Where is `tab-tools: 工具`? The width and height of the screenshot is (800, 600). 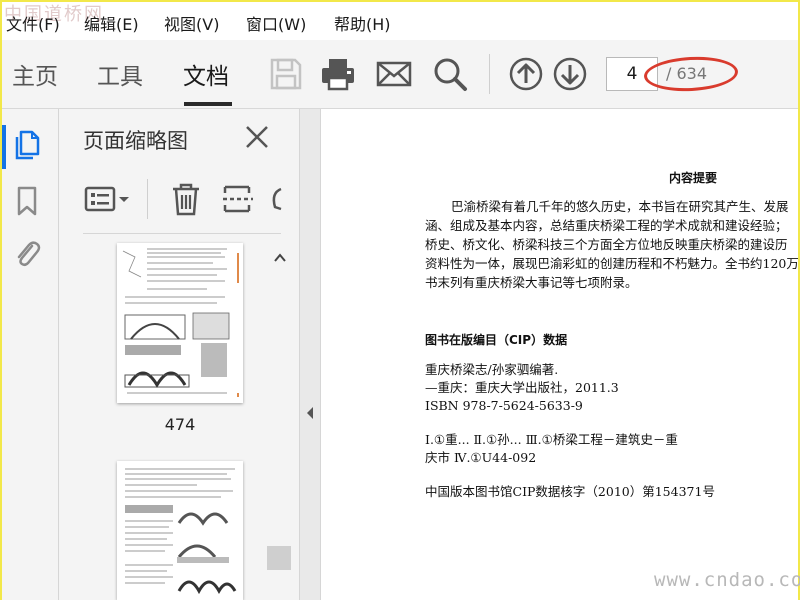 tab-tools: 工具 is located at coordinates (120, 74).